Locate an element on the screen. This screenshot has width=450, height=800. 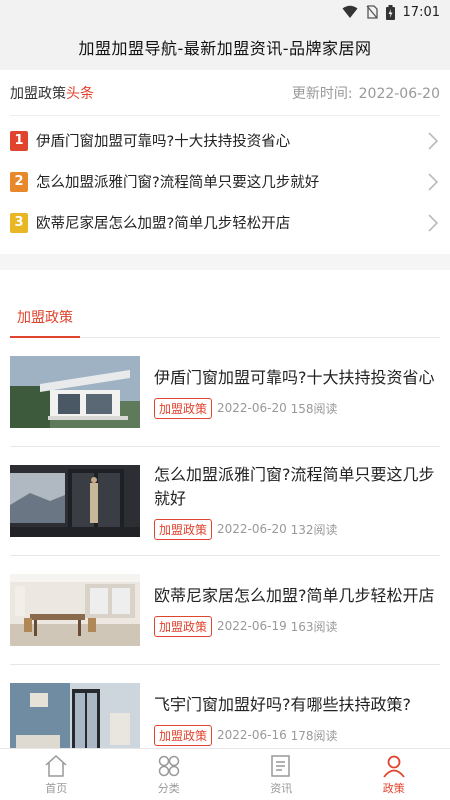
status-bar: 17:01 is located at coordinates (225, 12).